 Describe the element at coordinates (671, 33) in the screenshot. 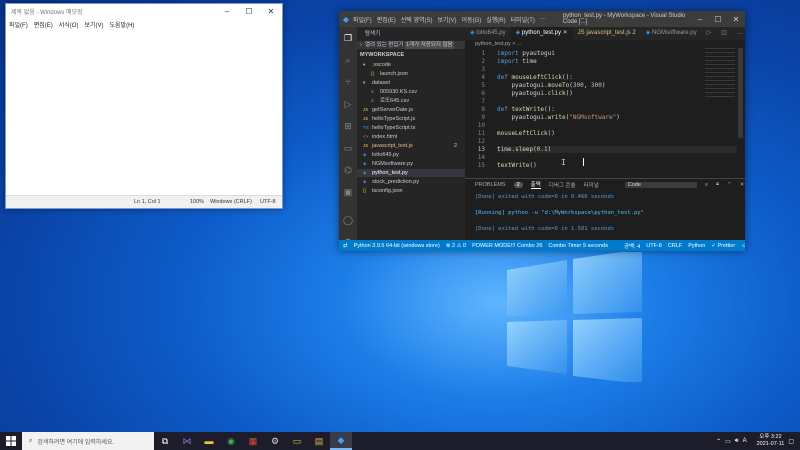

I see `tab-ngmsoftware: ◈ NGMsoftware.py` at that location.